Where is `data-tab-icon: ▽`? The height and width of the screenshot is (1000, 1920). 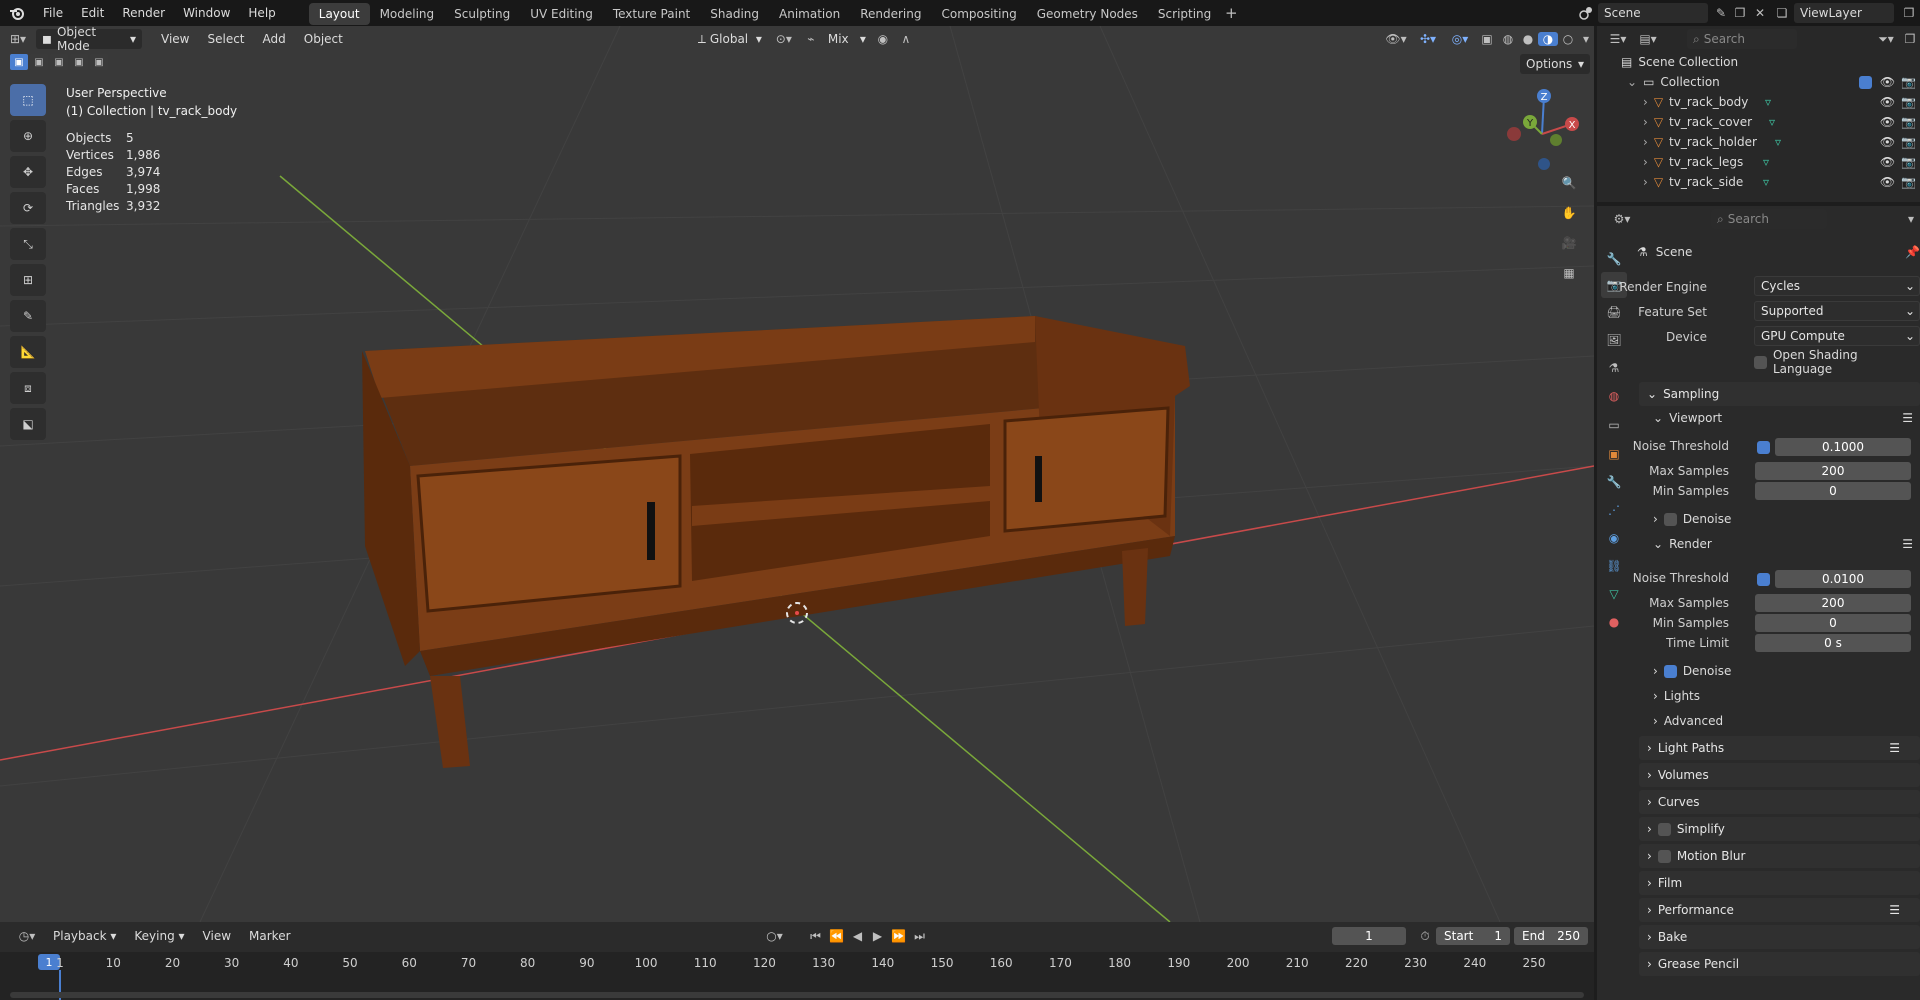
data-tab-icon: ▽ is located at coordinates (1614, 594).